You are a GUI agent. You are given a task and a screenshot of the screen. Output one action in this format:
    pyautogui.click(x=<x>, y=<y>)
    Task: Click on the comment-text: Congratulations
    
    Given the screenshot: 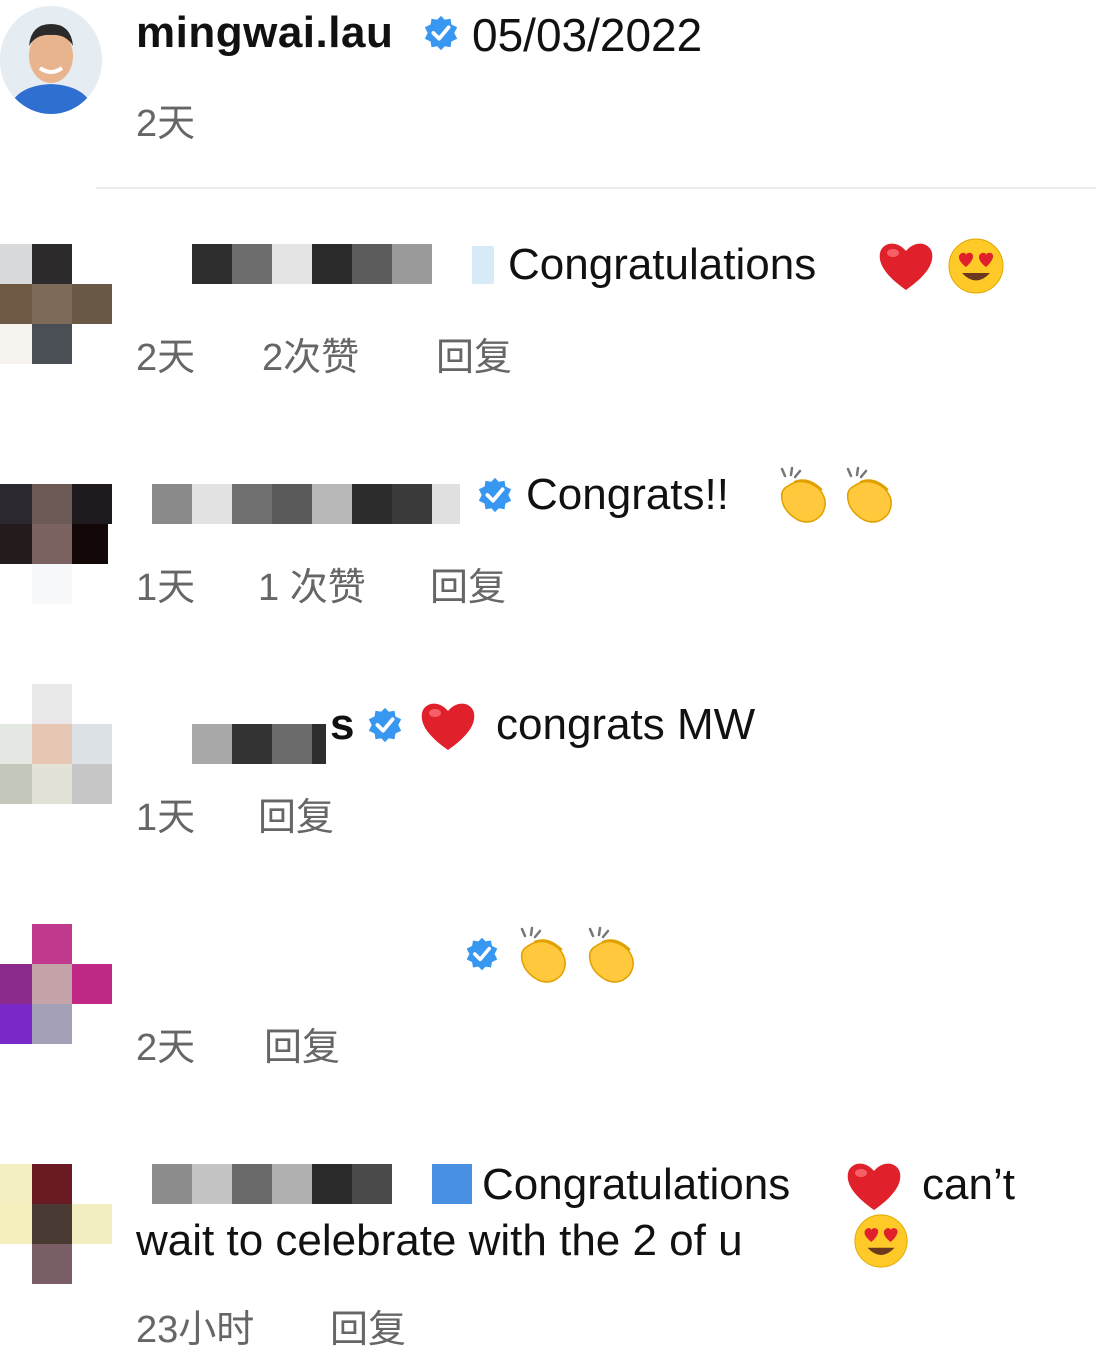 What is the action you would take?
    pyautogui.click(x=662, y=264)
    